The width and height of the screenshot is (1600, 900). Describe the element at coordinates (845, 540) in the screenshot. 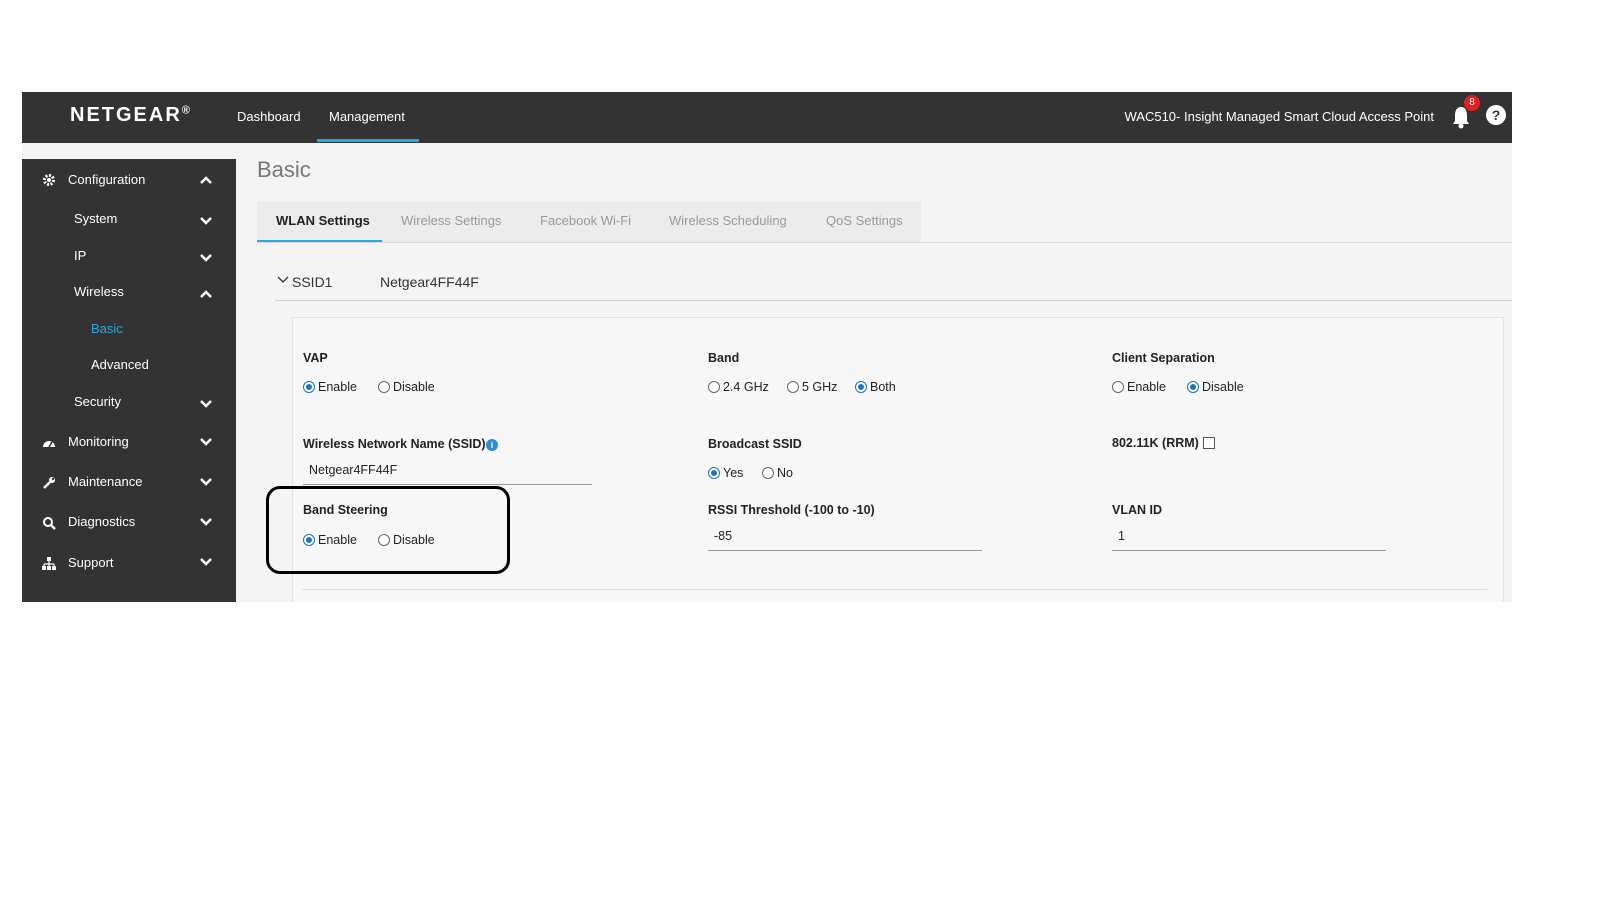

I see `rssi-threshold-input: -85` at that location.